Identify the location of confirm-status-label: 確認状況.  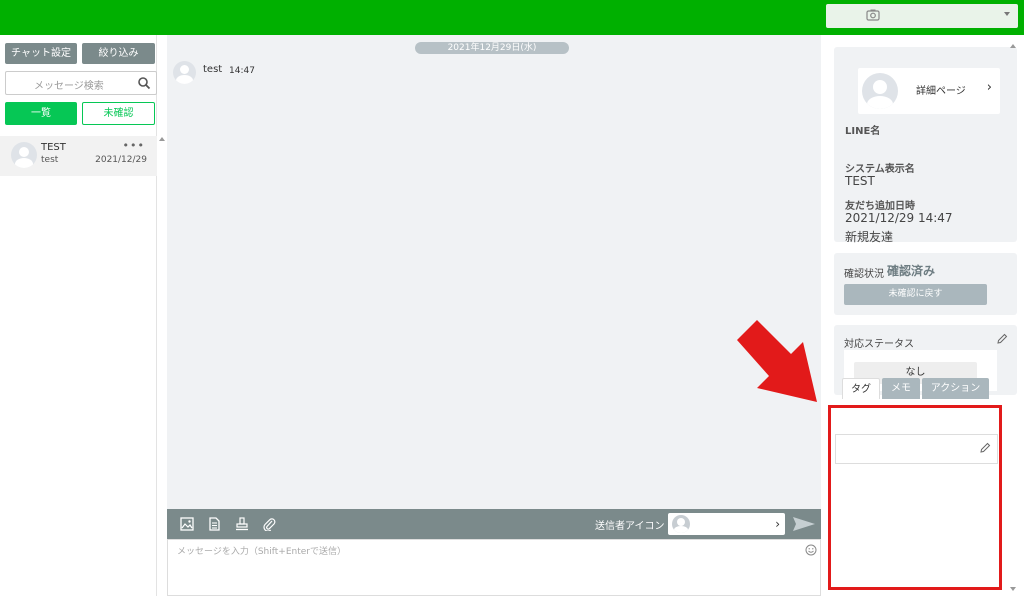
(864, 274).